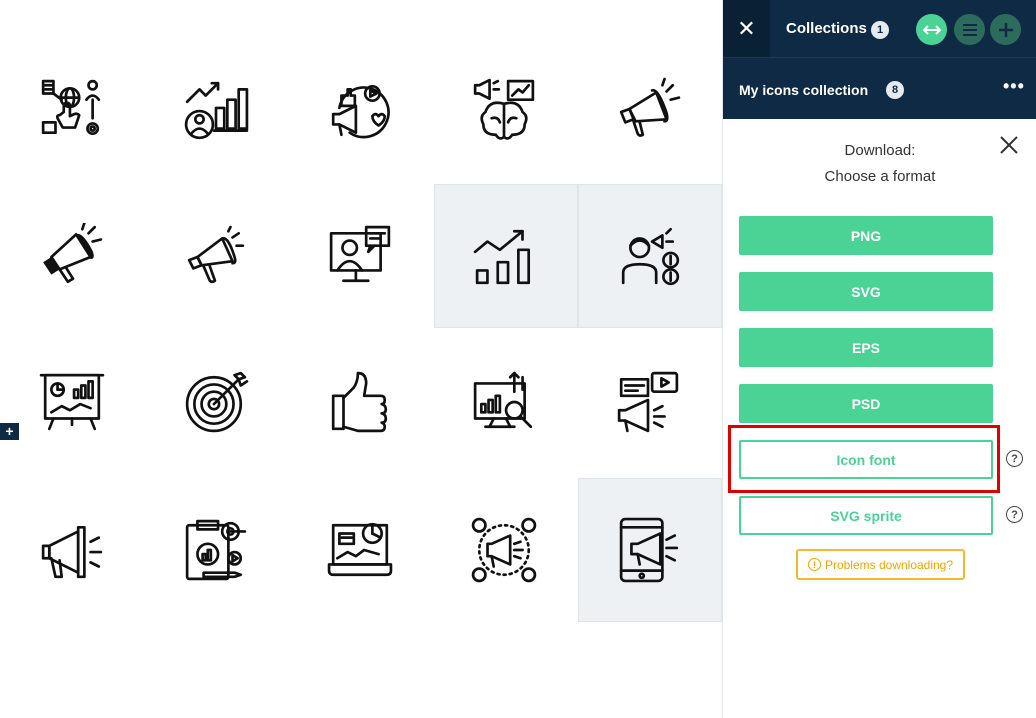 The image size is (1036, 718). I want to click on thumbs-up-icon, so click(359, 402).